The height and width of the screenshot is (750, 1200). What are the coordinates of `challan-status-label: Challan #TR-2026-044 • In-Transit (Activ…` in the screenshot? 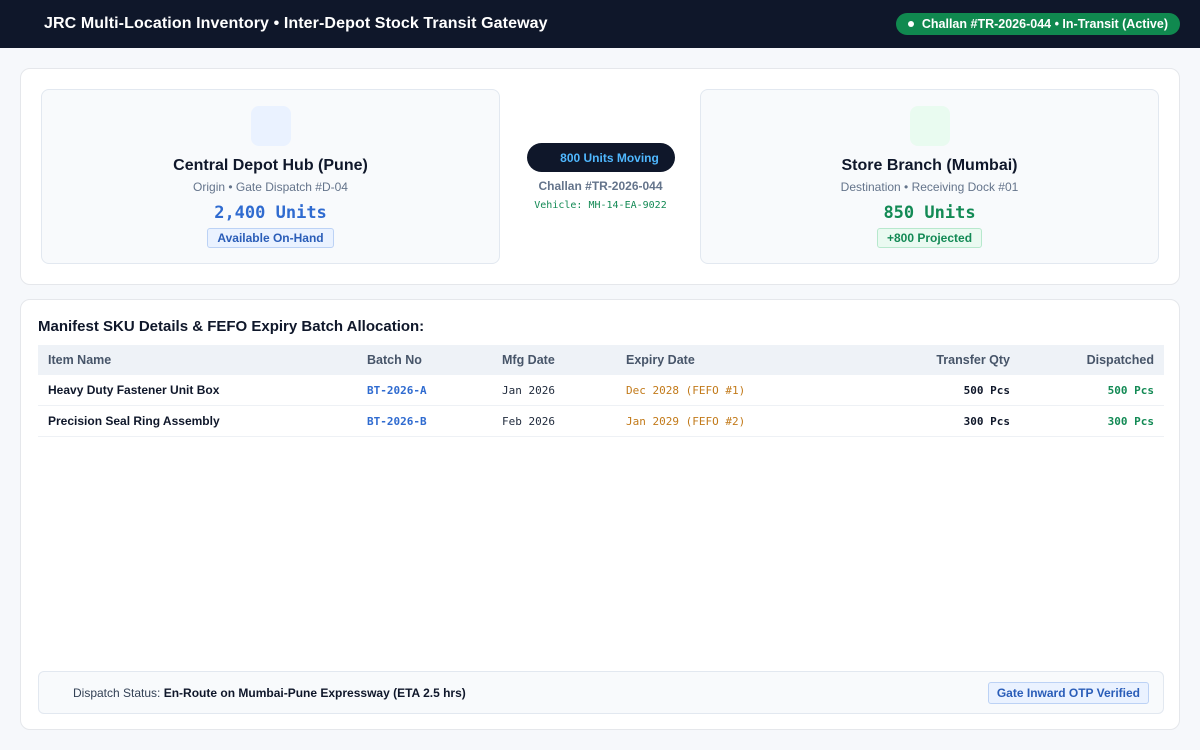 It's located at (1044, 24).